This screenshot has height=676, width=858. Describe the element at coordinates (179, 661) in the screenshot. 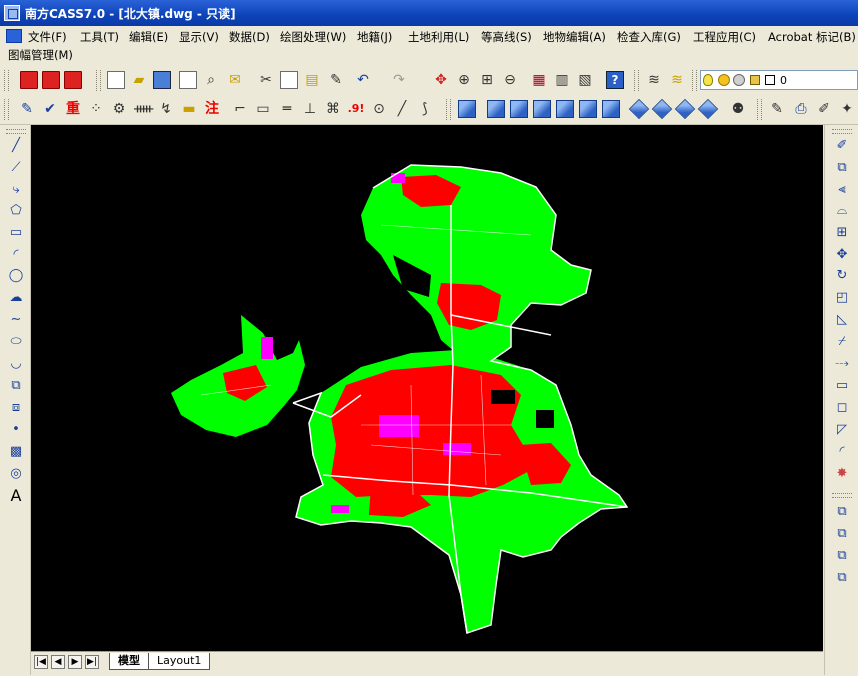

I see `tab-layout1: Layout1` at that location.